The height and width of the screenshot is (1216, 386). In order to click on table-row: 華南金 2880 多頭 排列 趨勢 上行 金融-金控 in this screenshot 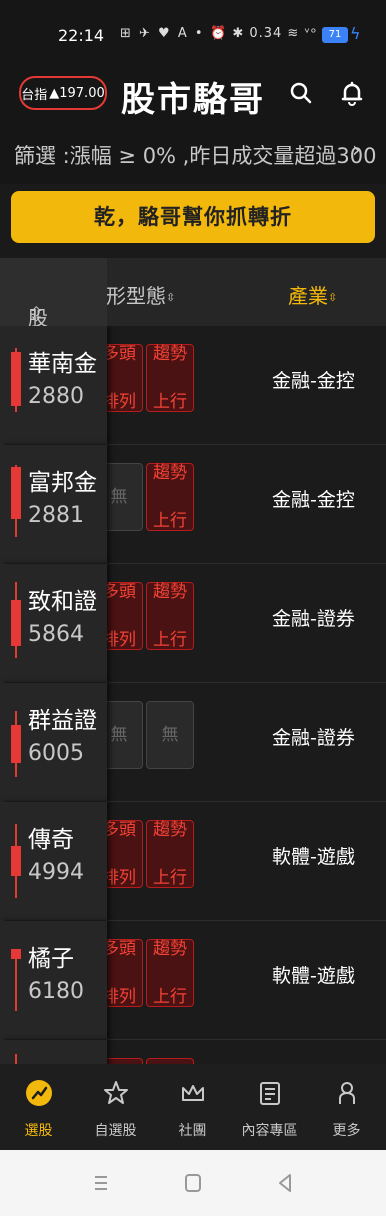, I will do `click(193, 385)`.